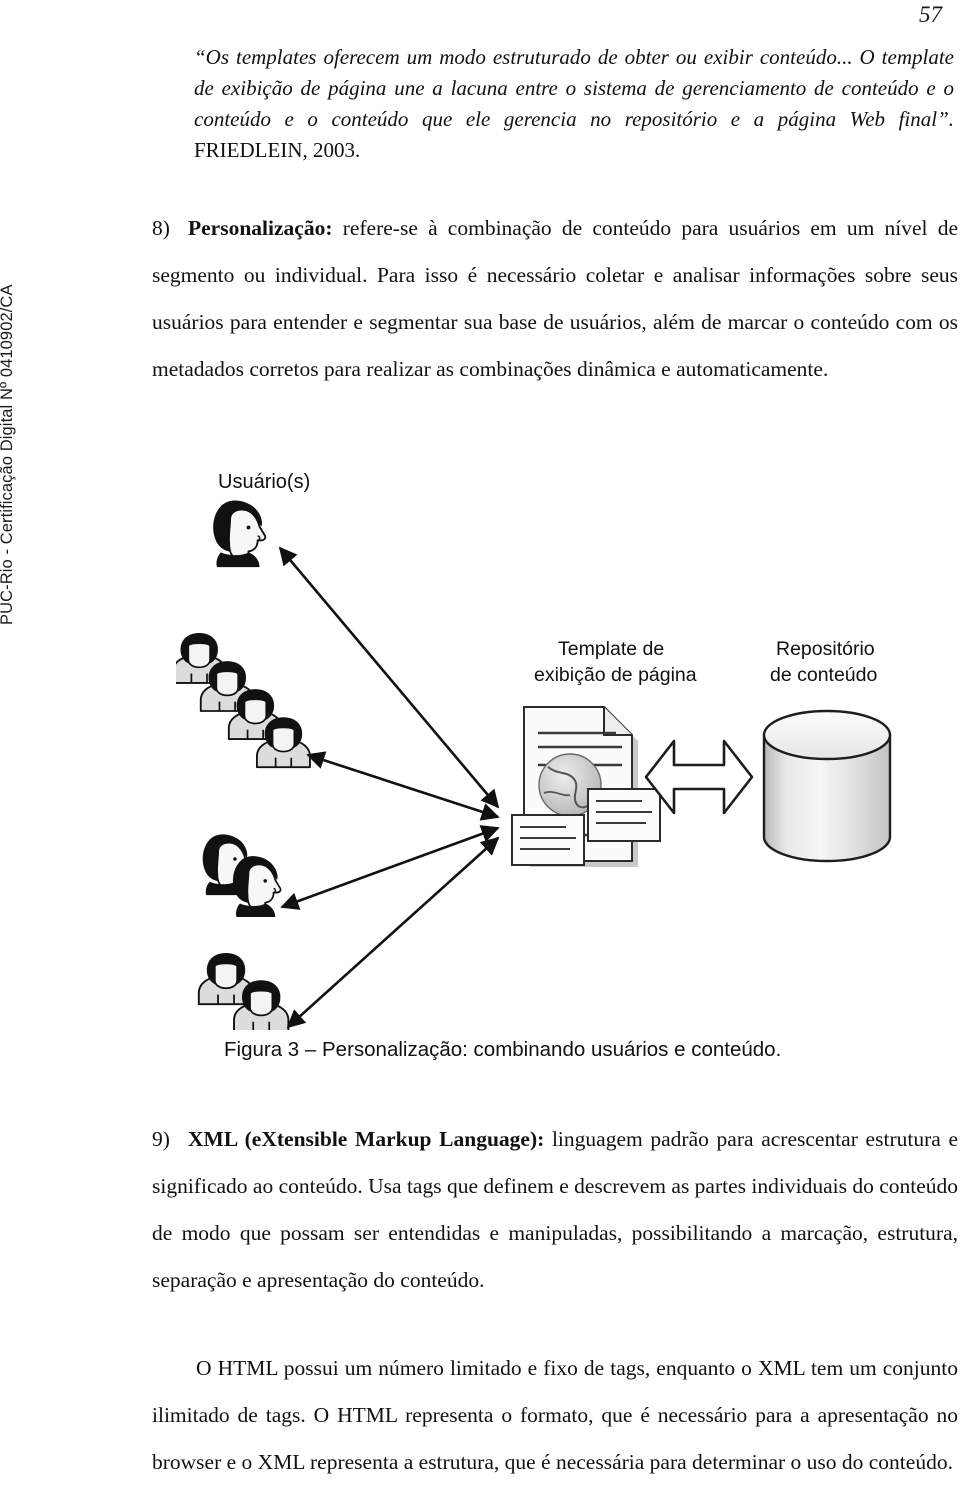 The image size is (960, 1503). Describe the element at coordinates (611, 649) in the screenshot. I see `svg-text: Template de` at that location.